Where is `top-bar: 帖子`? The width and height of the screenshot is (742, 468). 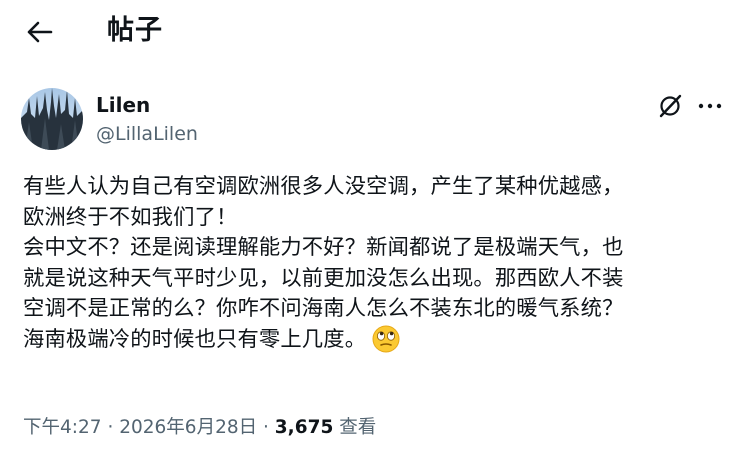
top-bar: 帖子 is located at coordinates (371, 32).